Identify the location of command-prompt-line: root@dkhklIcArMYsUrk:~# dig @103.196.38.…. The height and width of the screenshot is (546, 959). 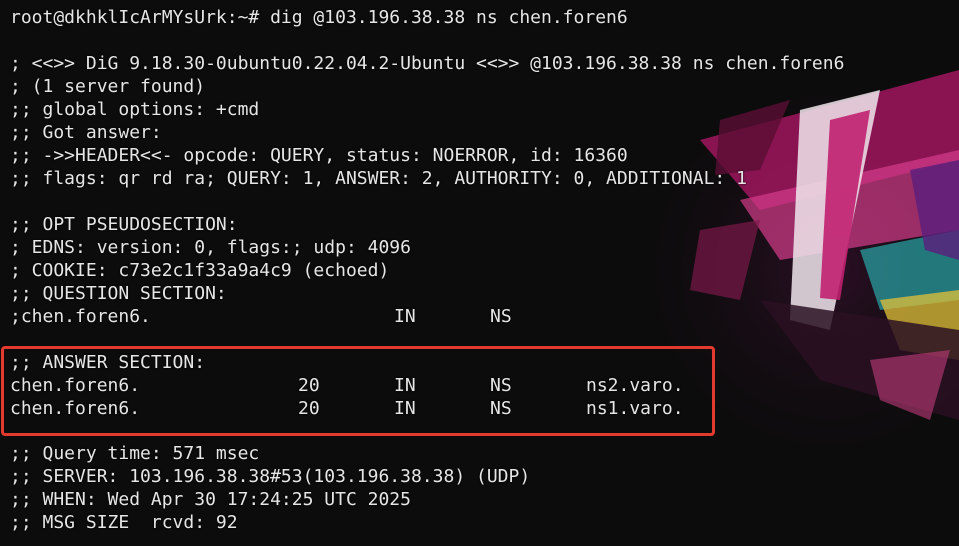
(319, 17).